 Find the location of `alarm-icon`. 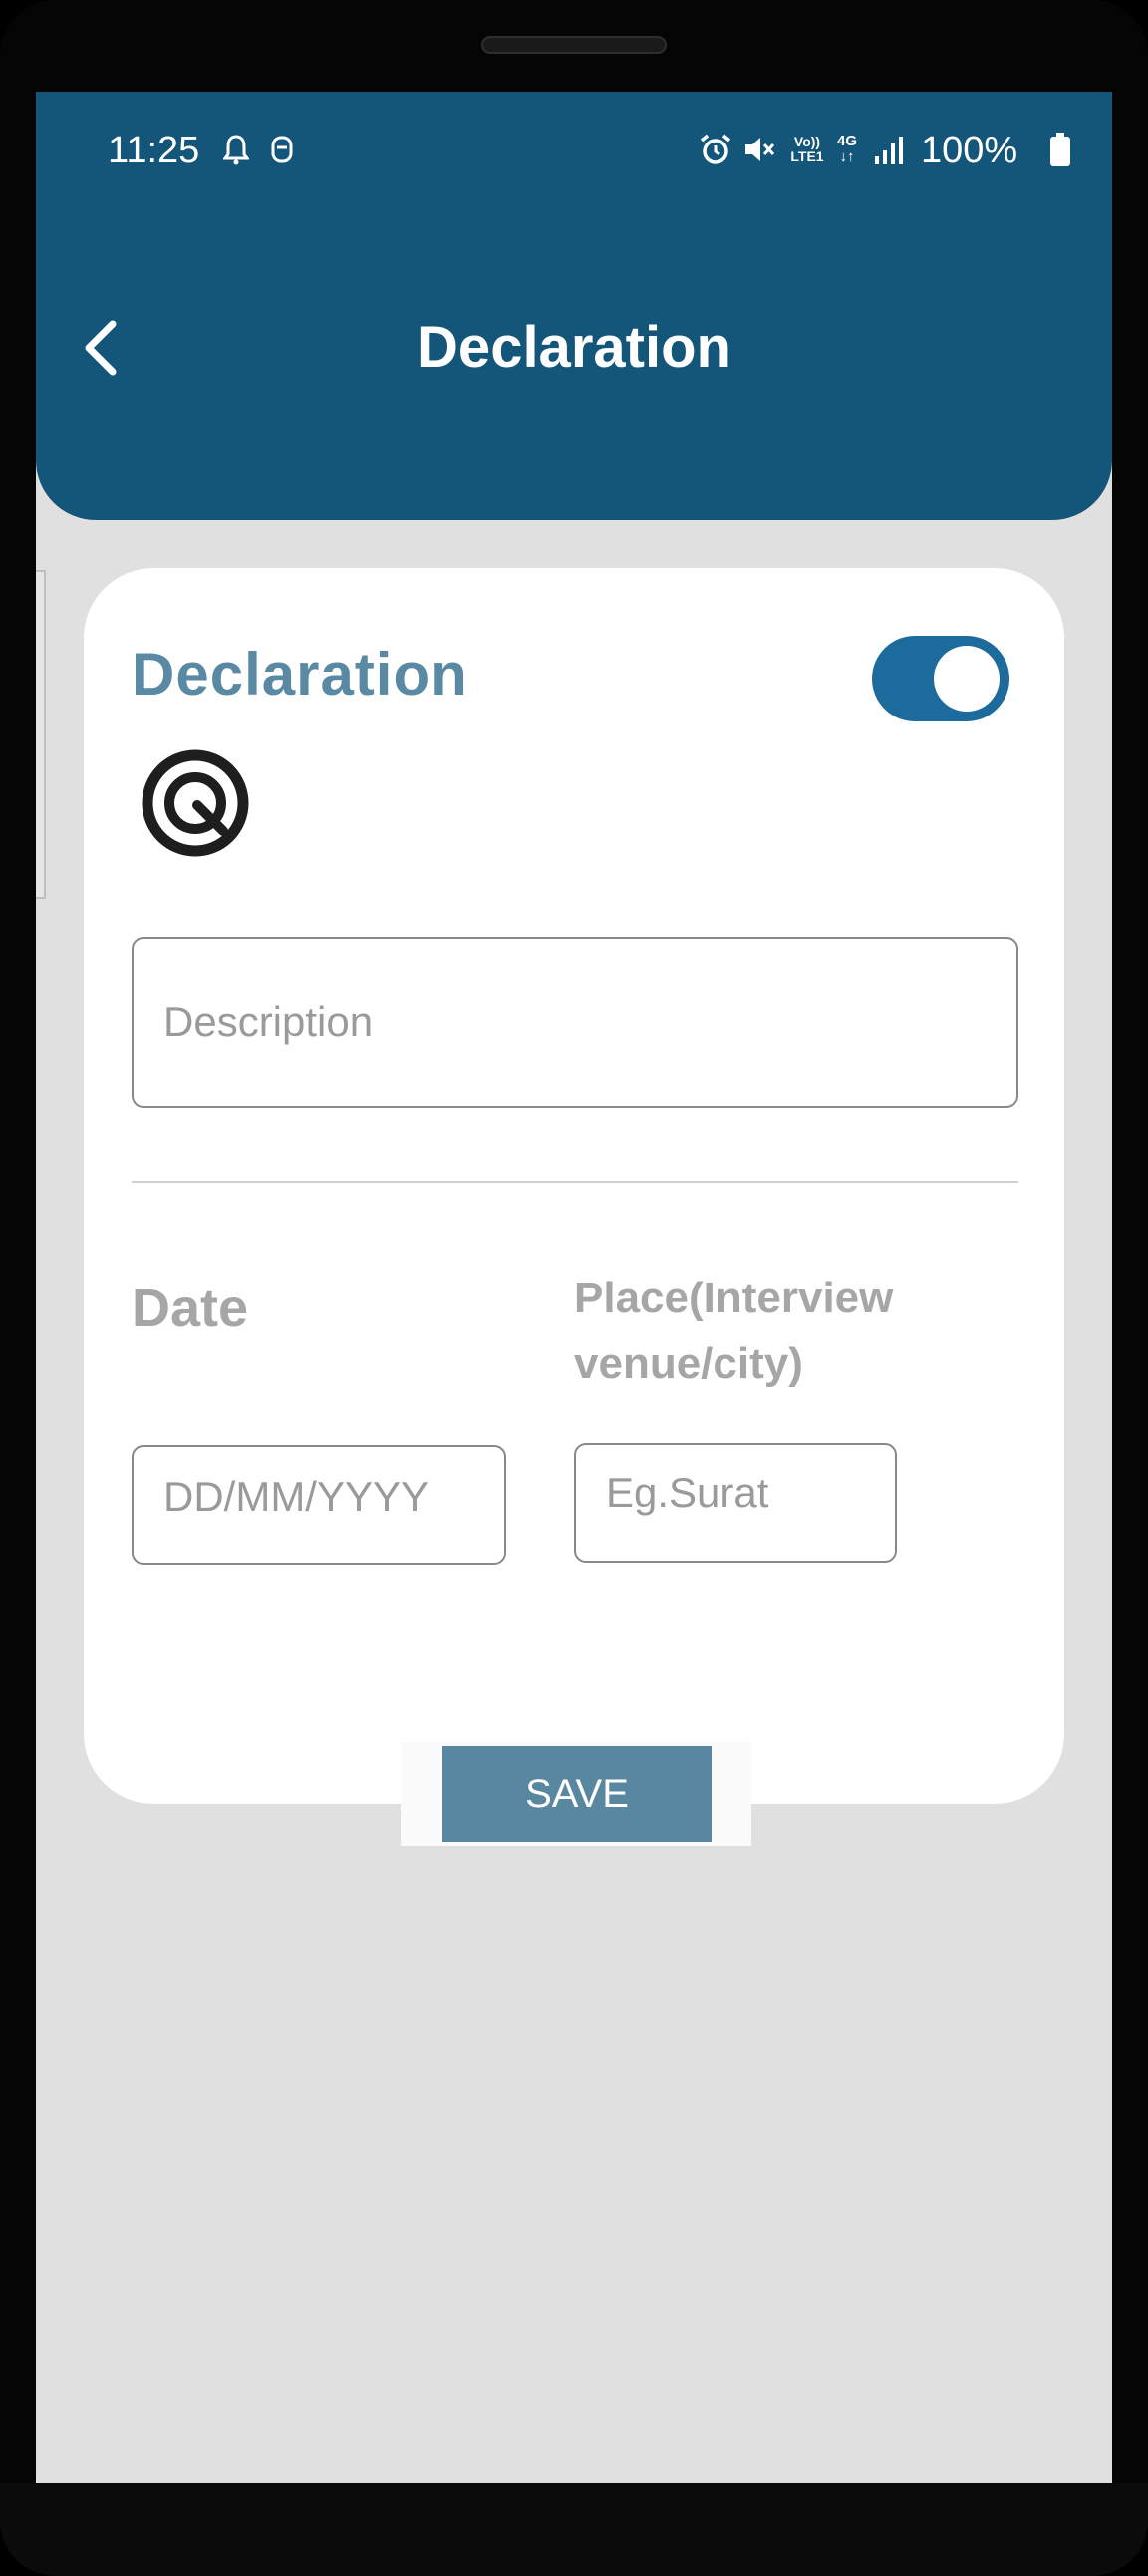

alarm-icon is located at coordinates (715, 149).